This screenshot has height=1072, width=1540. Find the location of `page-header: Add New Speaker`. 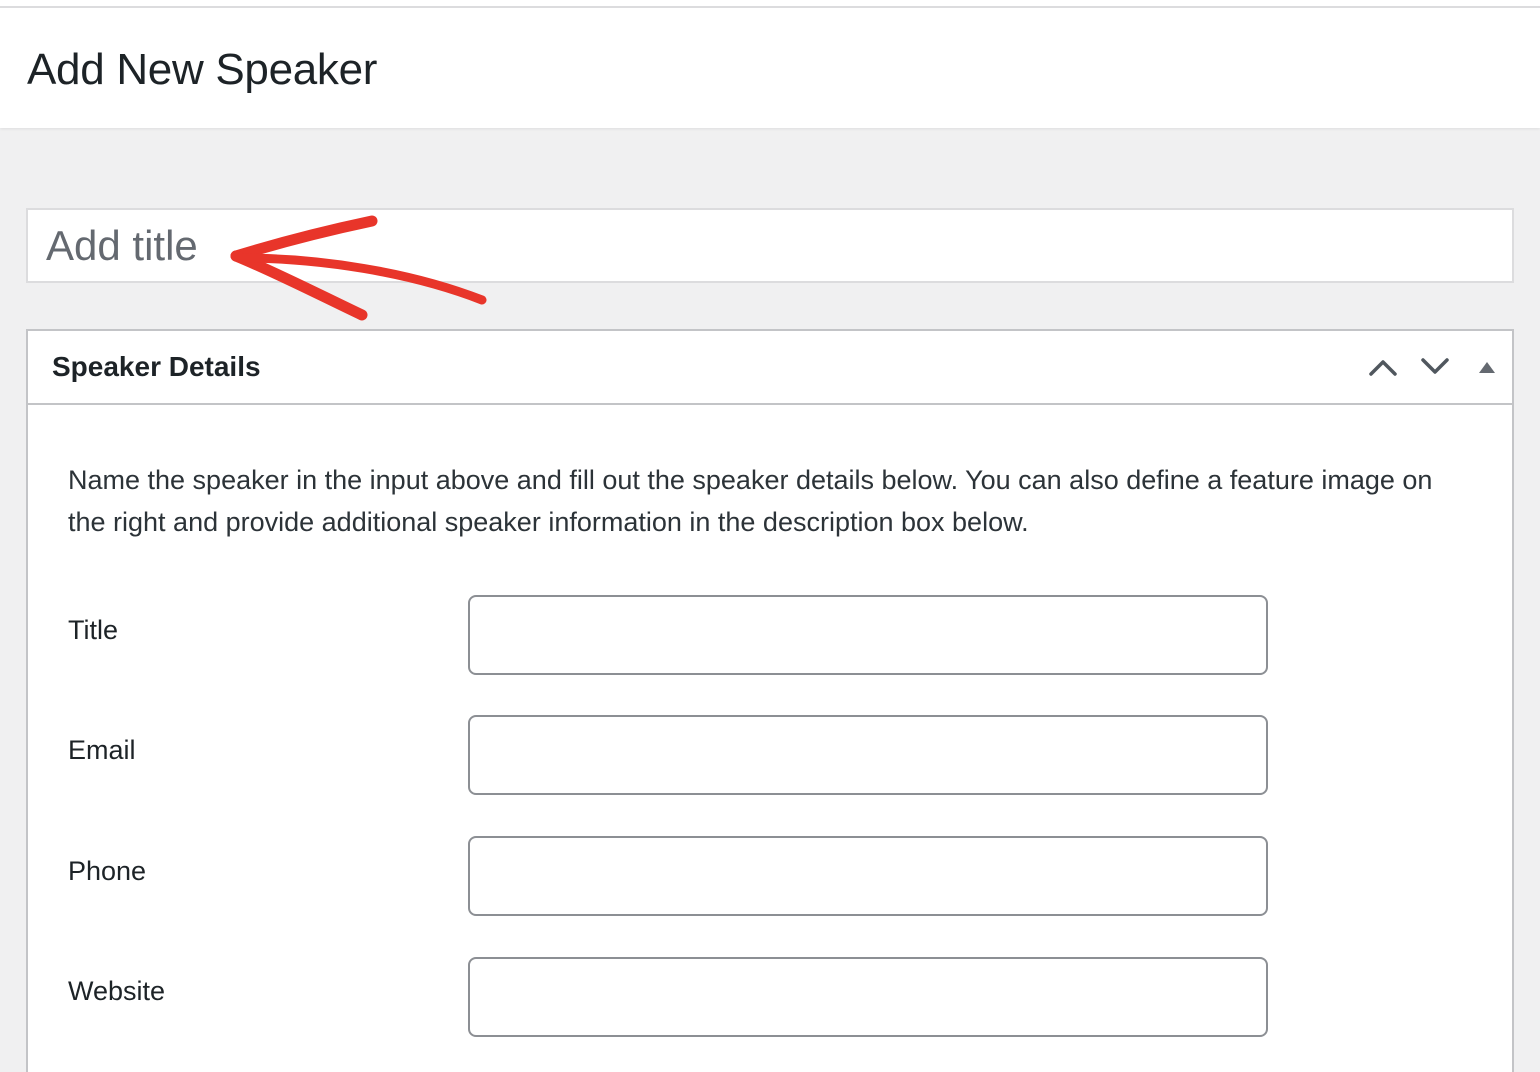

page-header: Add New Speaker is located at coordinates (770, 64).